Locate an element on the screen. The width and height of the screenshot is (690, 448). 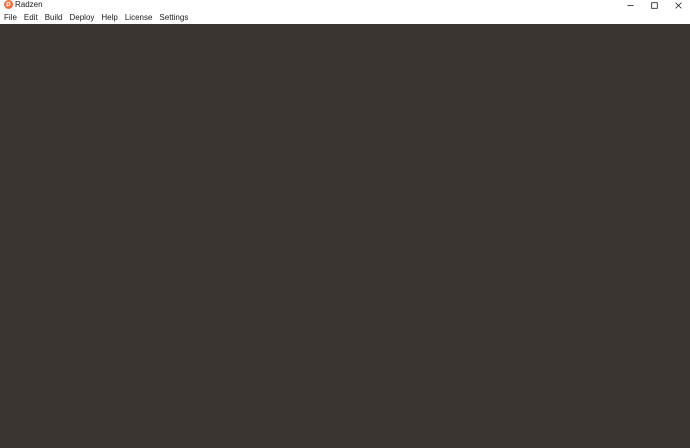
menu-help: Help is located at coordinates (108, 17).